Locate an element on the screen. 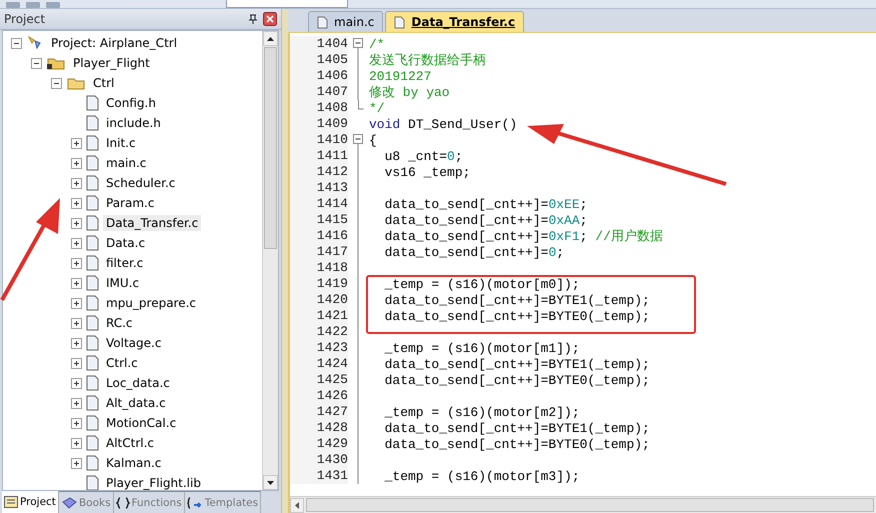  line-number: 1424 is located at coordinates (319, 364).